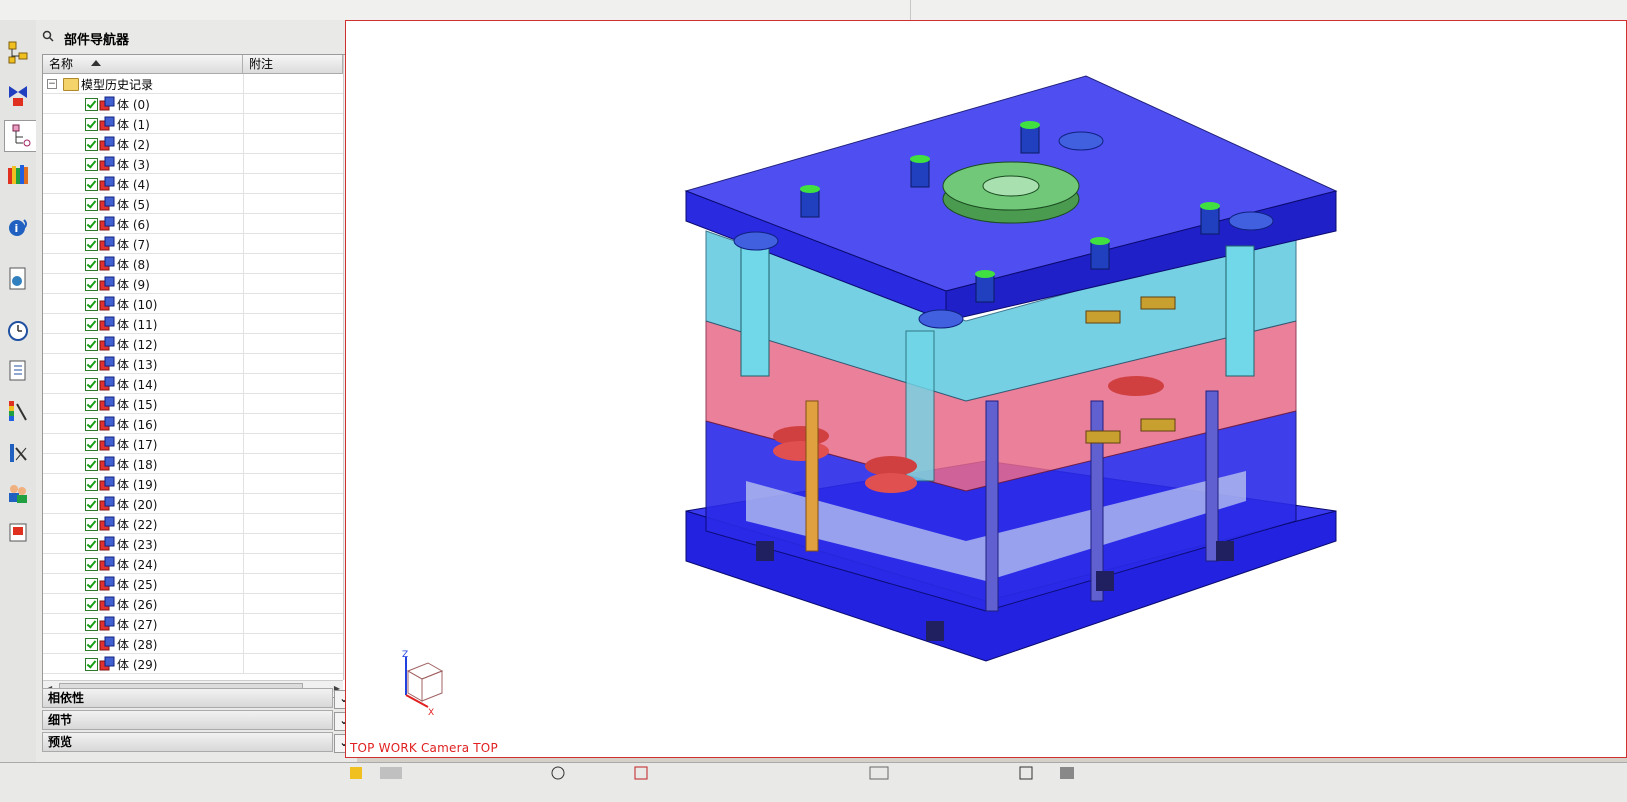 The height and width of the screenshot is (802, 1627). I want to click on tree-row: 体 (8), so click(193, 264).